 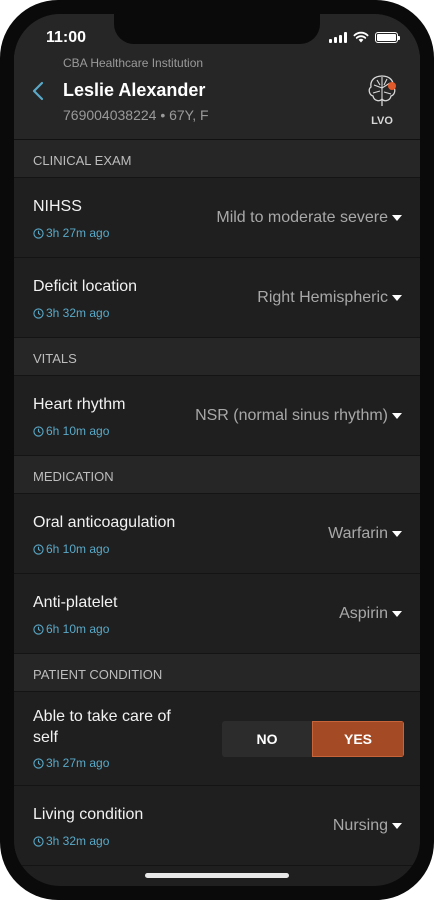 I want to click on heart-rhythm-select: NSR (normal sinus rhythm), so click(x=291, y=416).